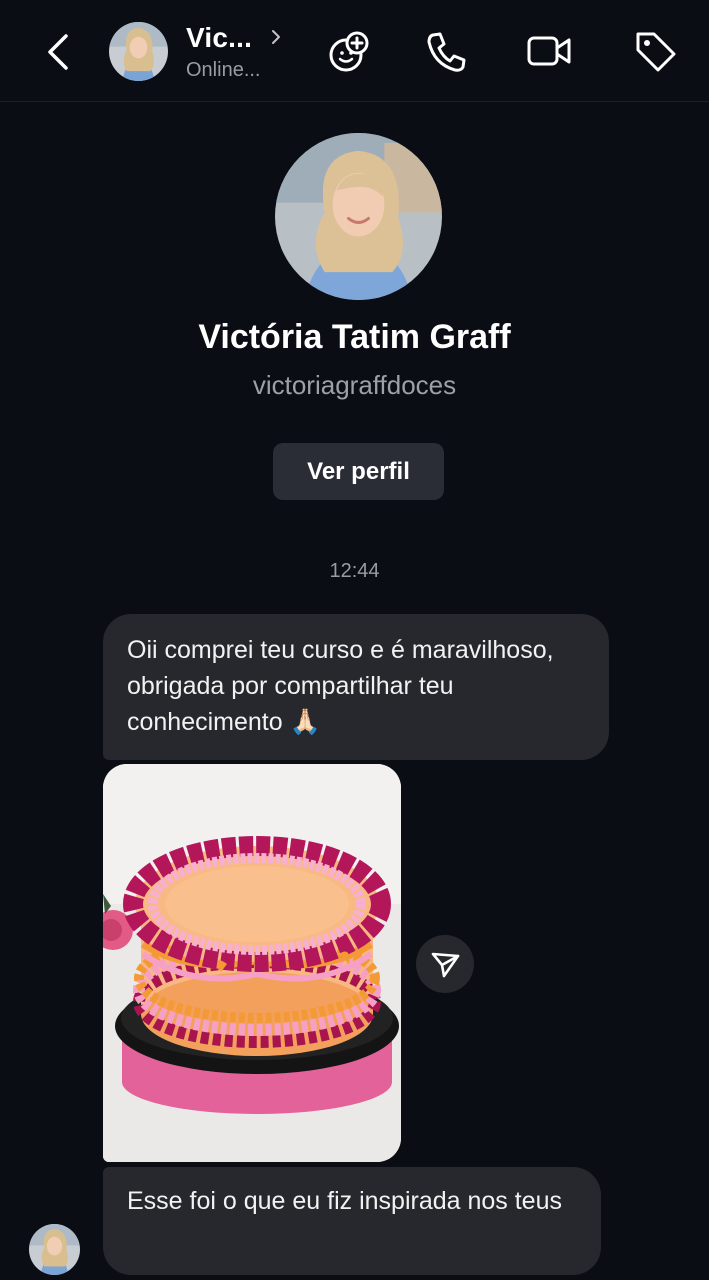  What do you see at coordinates (446, 51) in the screenshot?
I see `phone-icon` at bounding box center [446, 51].